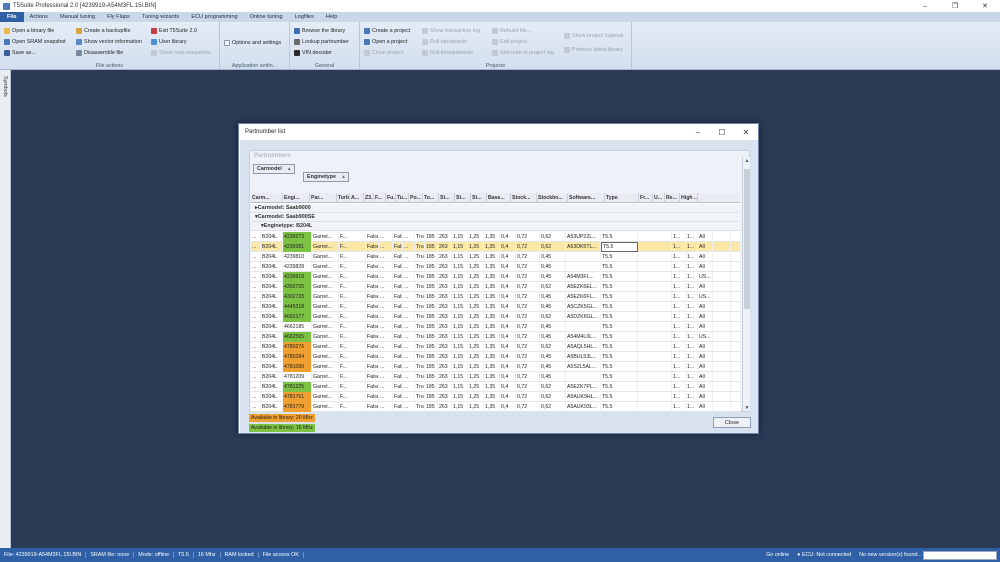  Describe the element at coordinates (109, 41) in the screenshot. I see `show-vector-button: Show vector information` at that location.